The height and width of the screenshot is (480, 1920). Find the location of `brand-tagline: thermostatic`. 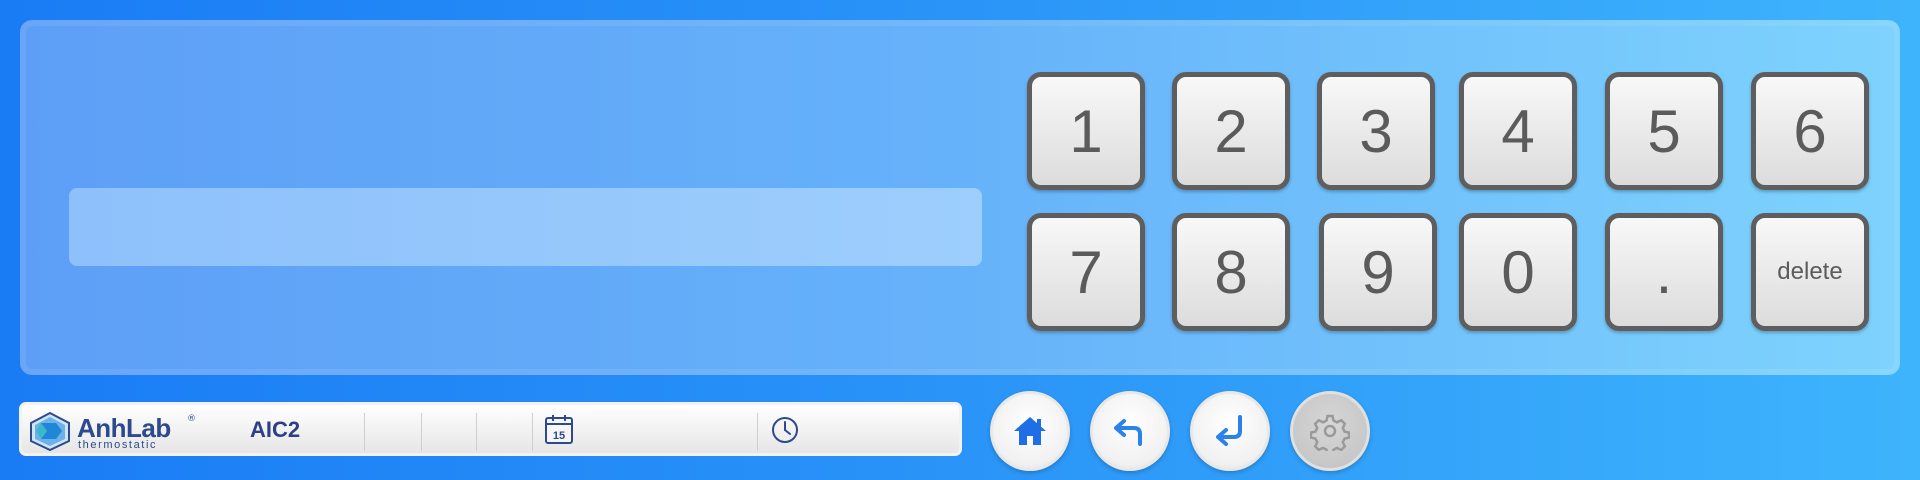

brand-tagline: thermostatic is located at coordinates (118, 445).